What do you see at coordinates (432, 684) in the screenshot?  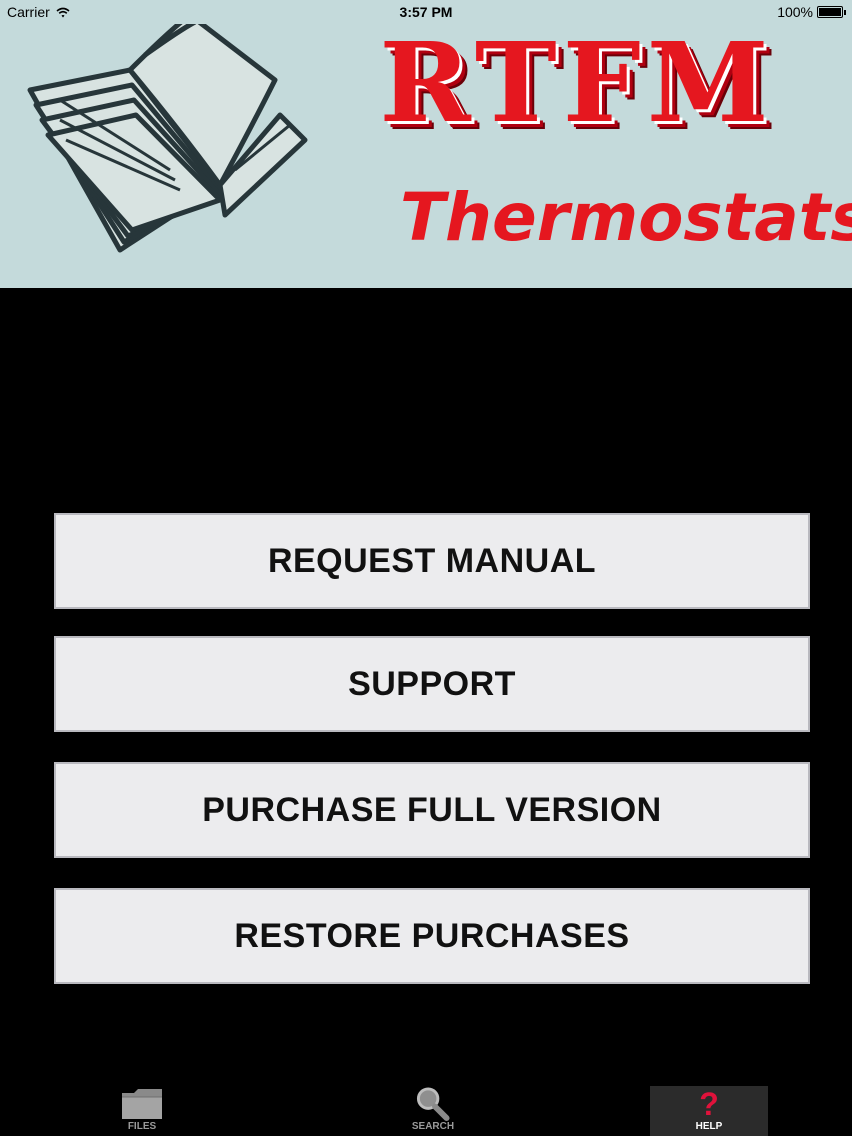 I see `support-button: SUPPORT` at bounding box center [432, 684].